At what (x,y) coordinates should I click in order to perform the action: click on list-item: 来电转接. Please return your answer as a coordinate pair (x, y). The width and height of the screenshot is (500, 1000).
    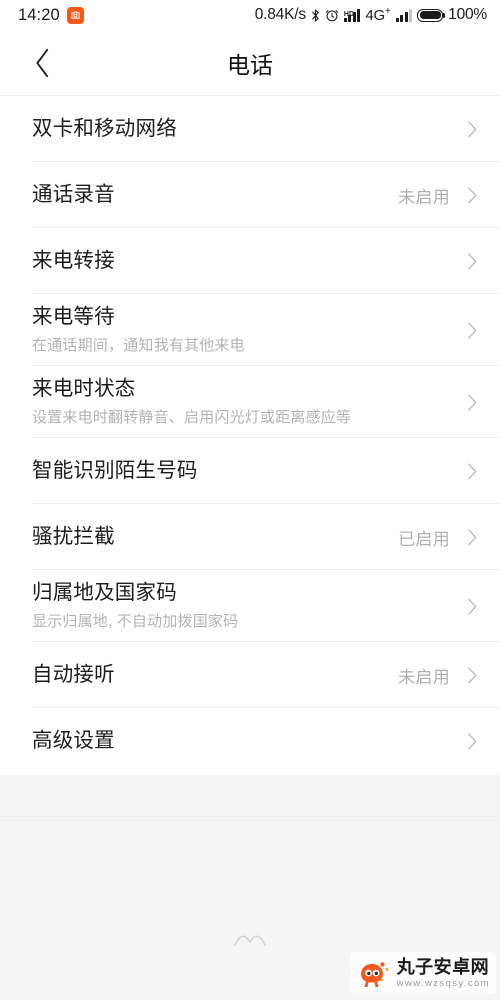
    Looking at the image, I should click on (250, 261).